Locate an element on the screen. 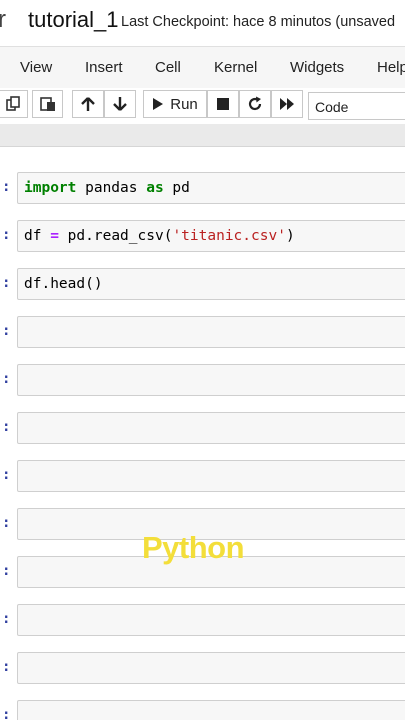 Image resolution: width=405 pixels, height=720 pixels. copy-icon is located at coordinates (13, 104).